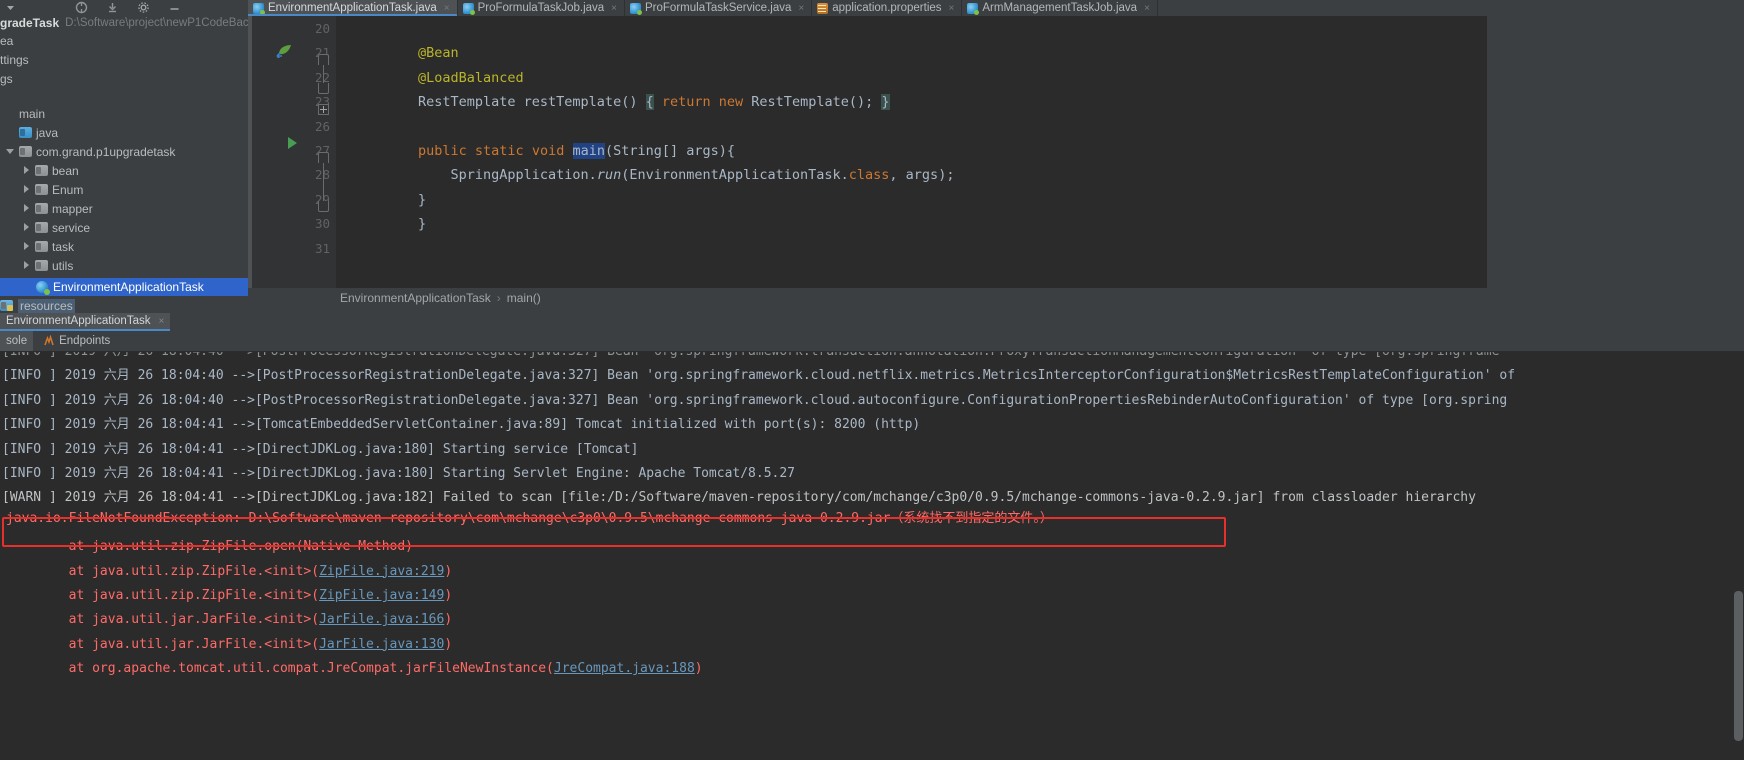 The height and width of the screenshot is (760, 1744). Describe the element at coordinates (124, 208) in the screenshot. I see `tree-row-mapper: mapper` at that location.